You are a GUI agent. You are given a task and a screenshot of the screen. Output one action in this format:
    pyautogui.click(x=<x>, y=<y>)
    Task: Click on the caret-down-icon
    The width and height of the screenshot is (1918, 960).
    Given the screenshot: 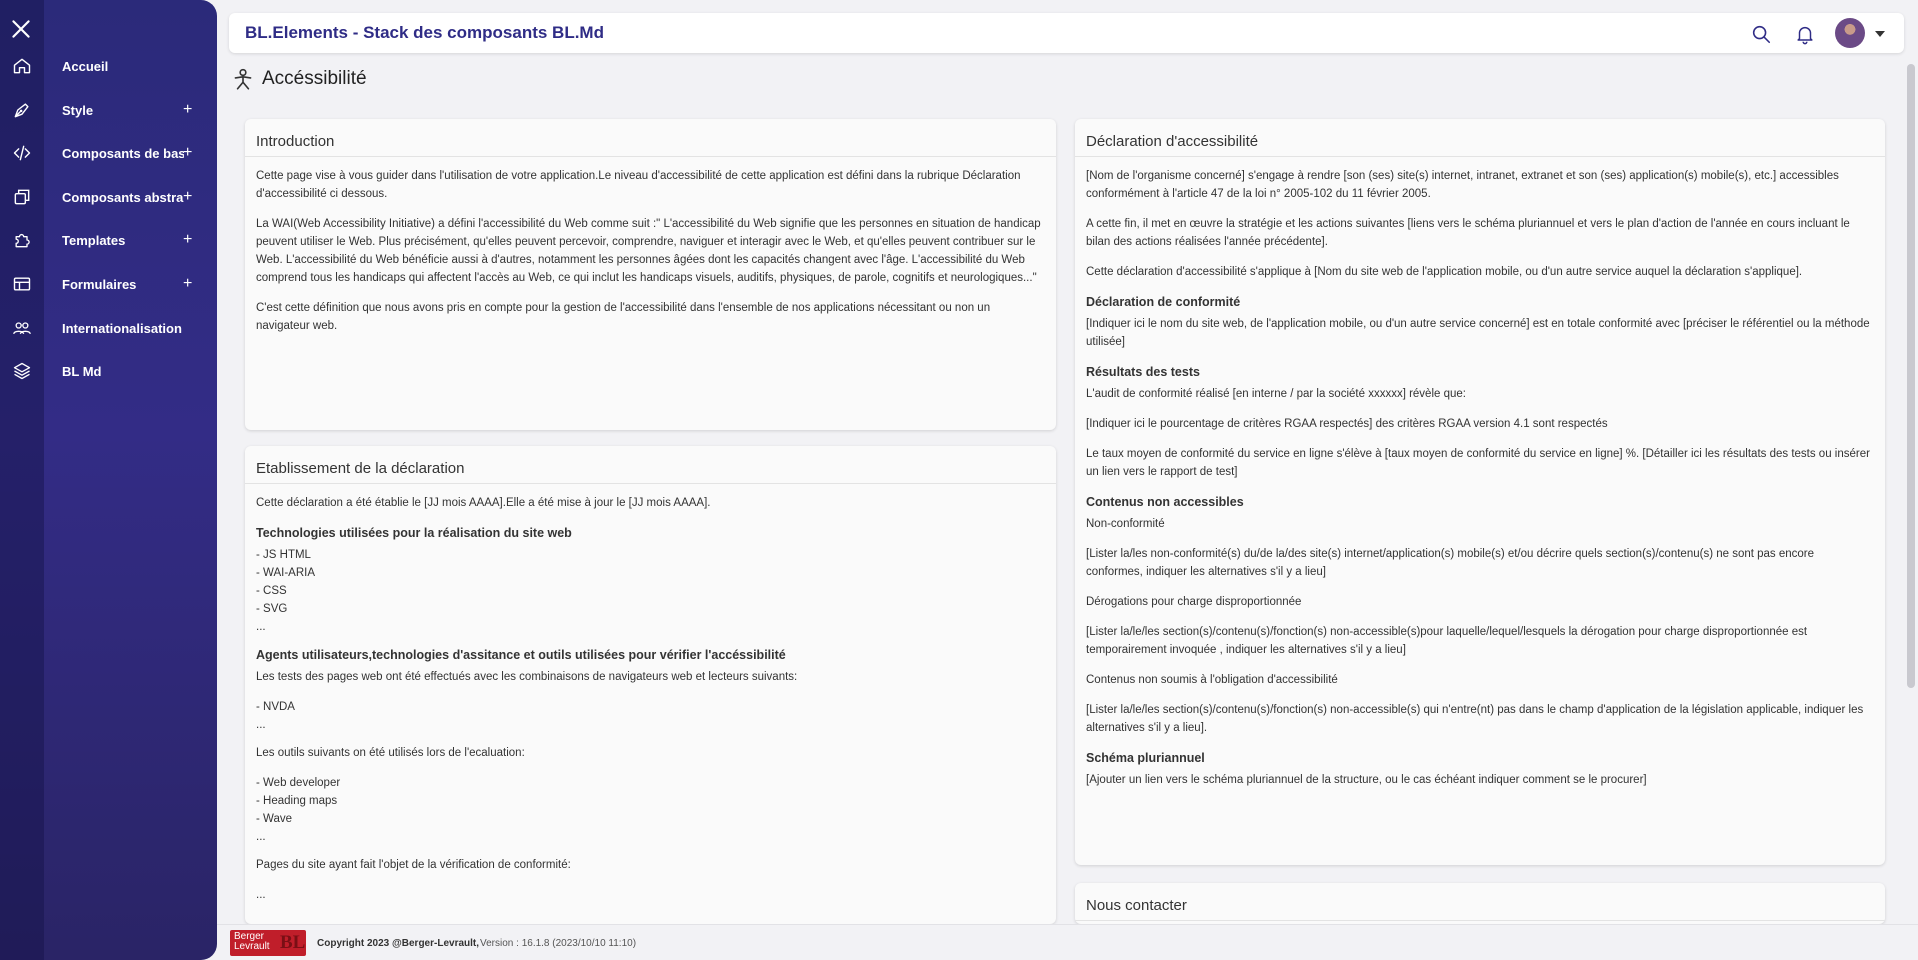 What is the action you would take?
    pyautogui.click(x=1880, y=34)
    